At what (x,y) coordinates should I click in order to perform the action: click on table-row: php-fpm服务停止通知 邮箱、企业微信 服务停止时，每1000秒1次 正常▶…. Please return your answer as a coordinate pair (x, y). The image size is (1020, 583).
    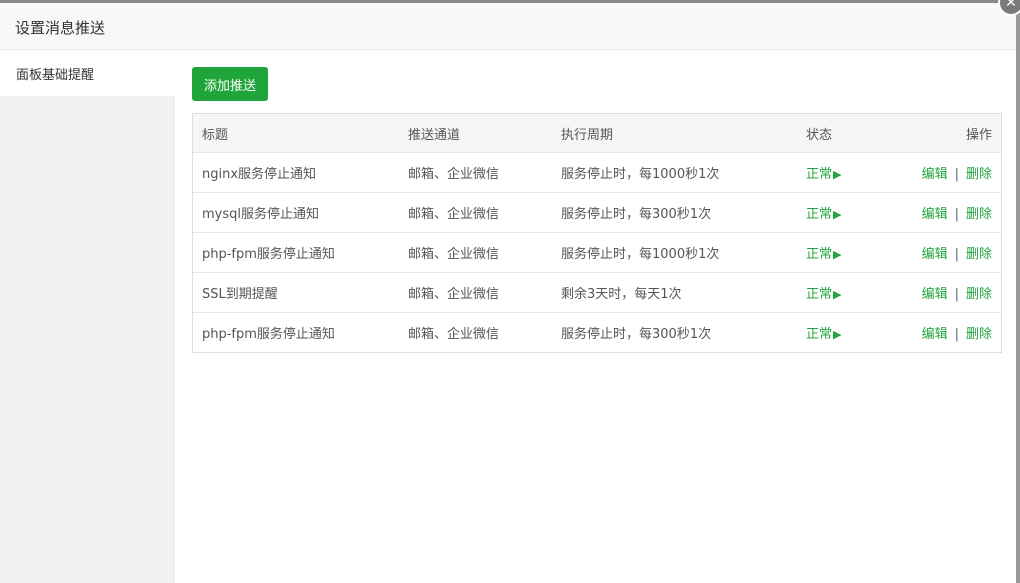
    Looking at the image, I should click on (597, 252).